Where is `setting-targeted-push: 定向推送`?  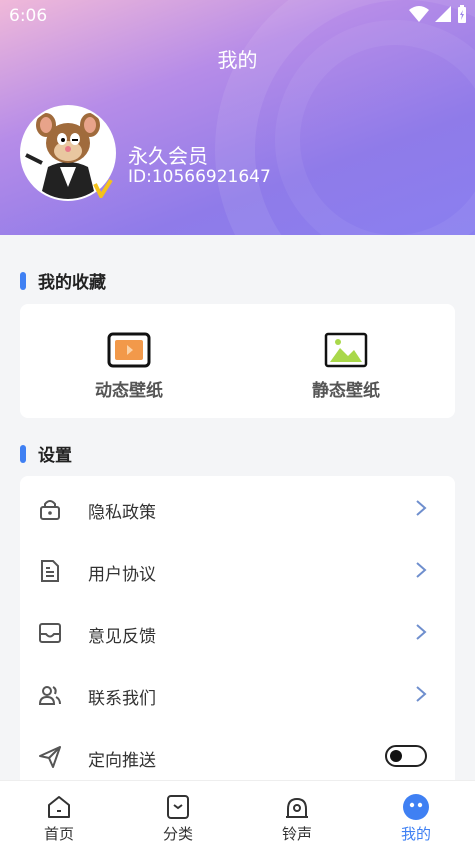
setting-targeted-push: 定向推送 is located at coordinates (237, 756).